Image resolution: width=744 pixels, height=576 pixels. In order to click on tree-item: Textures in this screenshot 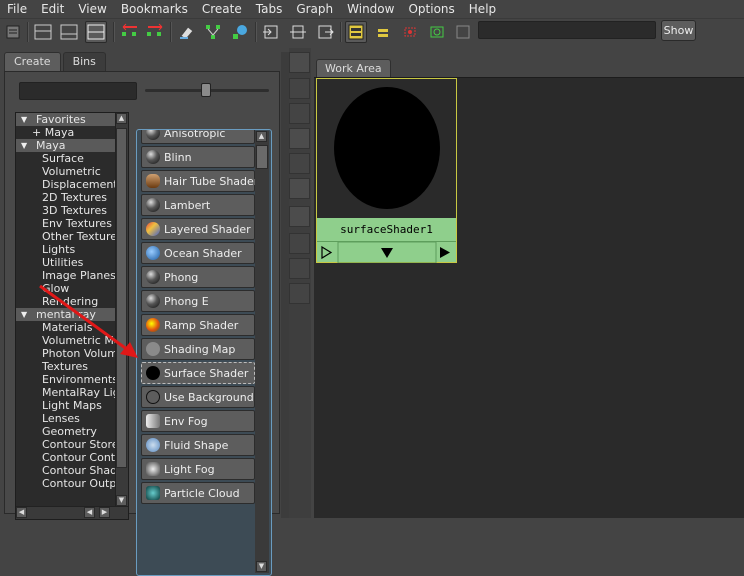, I will do `click(72, 366)`.